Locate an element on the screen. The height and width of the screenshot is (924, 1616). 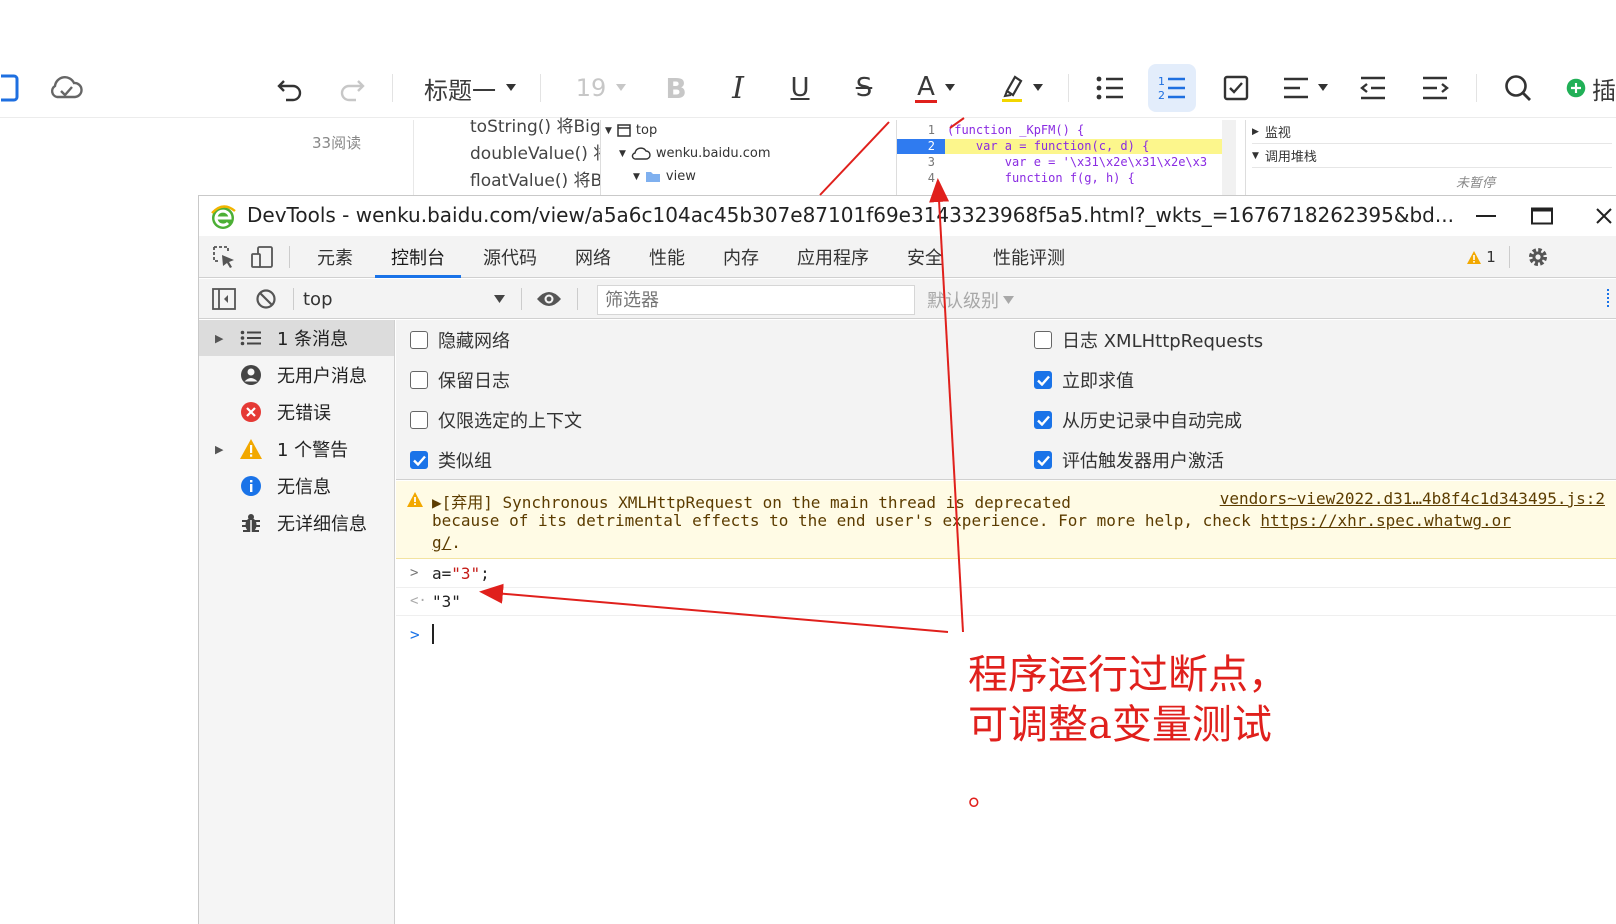
checkbox-label: 日志 XMLHttpRequests is located at coordinates (1163, 341).